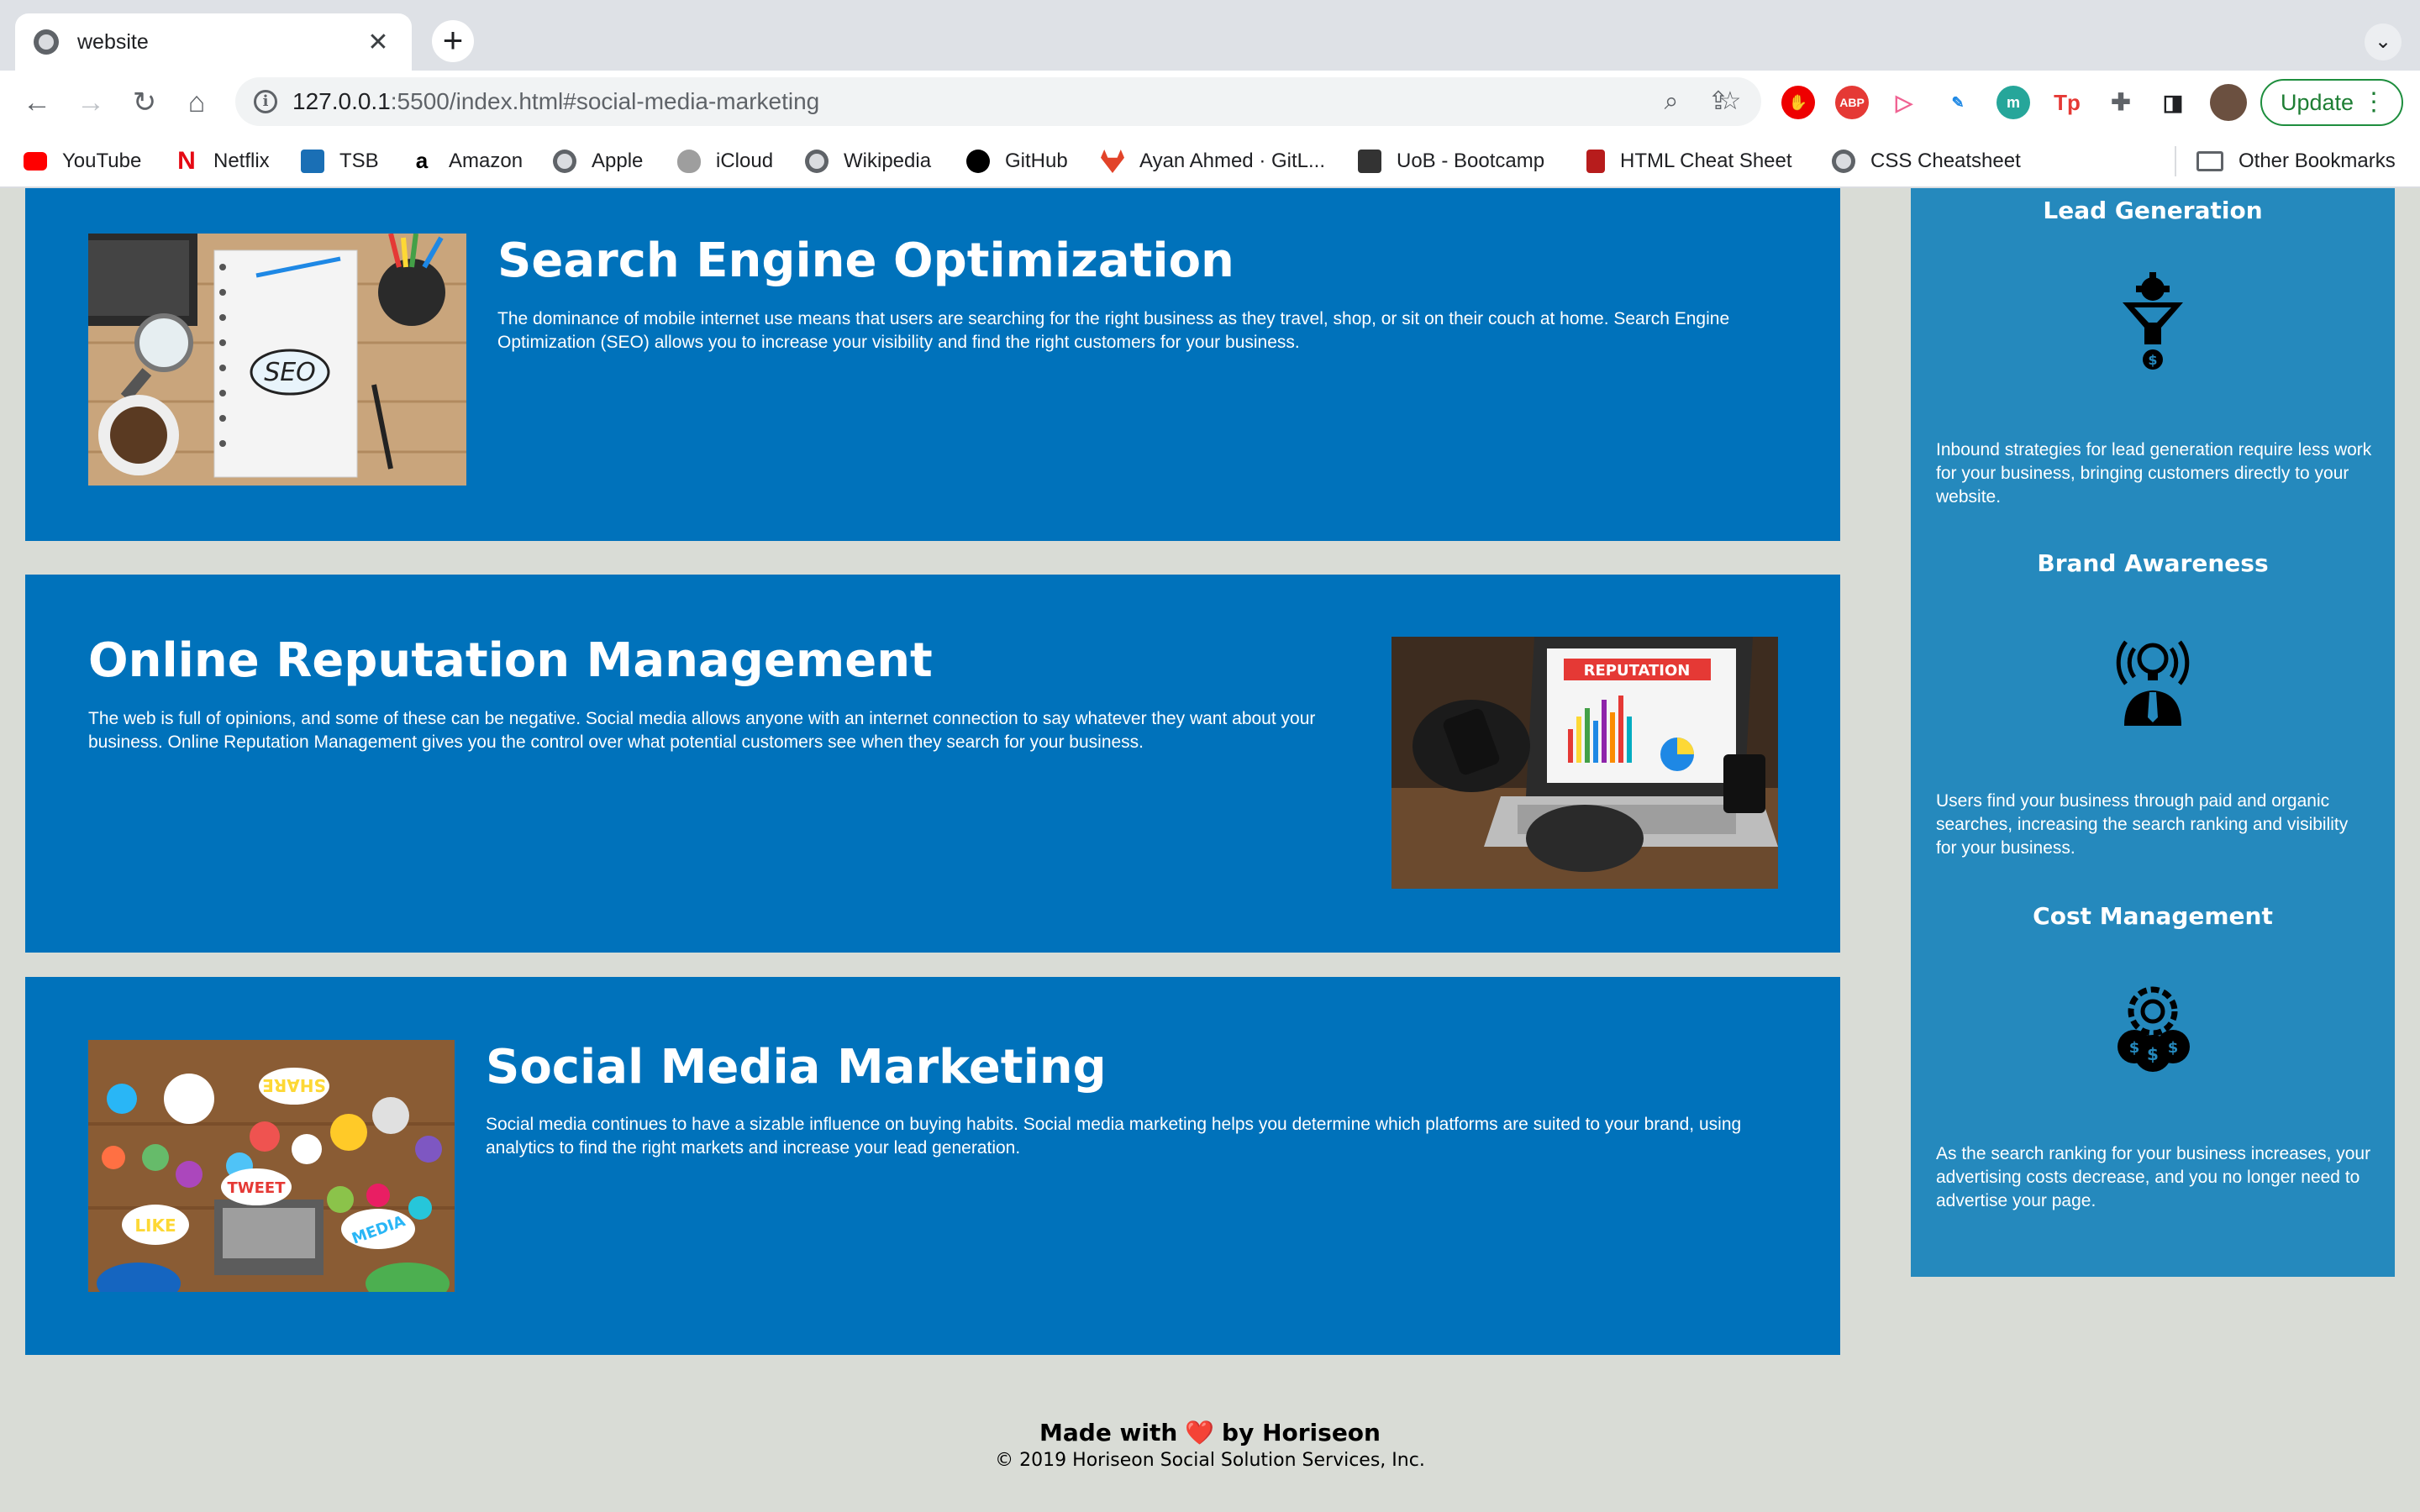 This screenshot has height=1512, width=2420. I want to click on update-button: Update ⋮, so click(2331, 102).